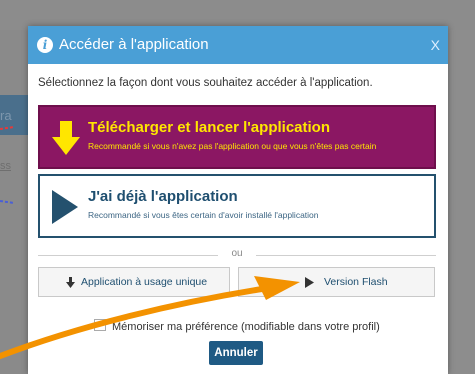 The height and width of the screenshot is (374, 475). I want to click on separator-label: ou, so click(237, 253).